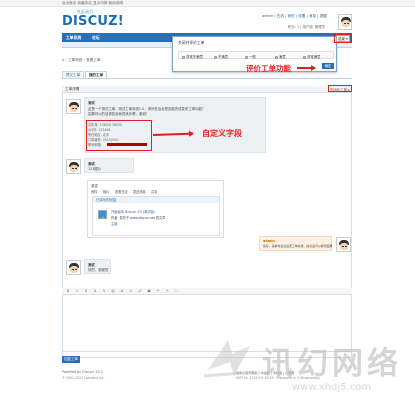 Image resolution: width=415 pixels, height=400 pixels. Describe the element at coordinates (306, 67) in the screenshot. I see `arrow-icon` at that location.